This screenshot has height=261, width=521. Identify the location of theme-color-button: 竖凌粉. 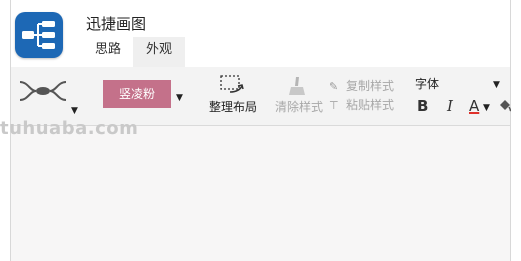
(137, 94).